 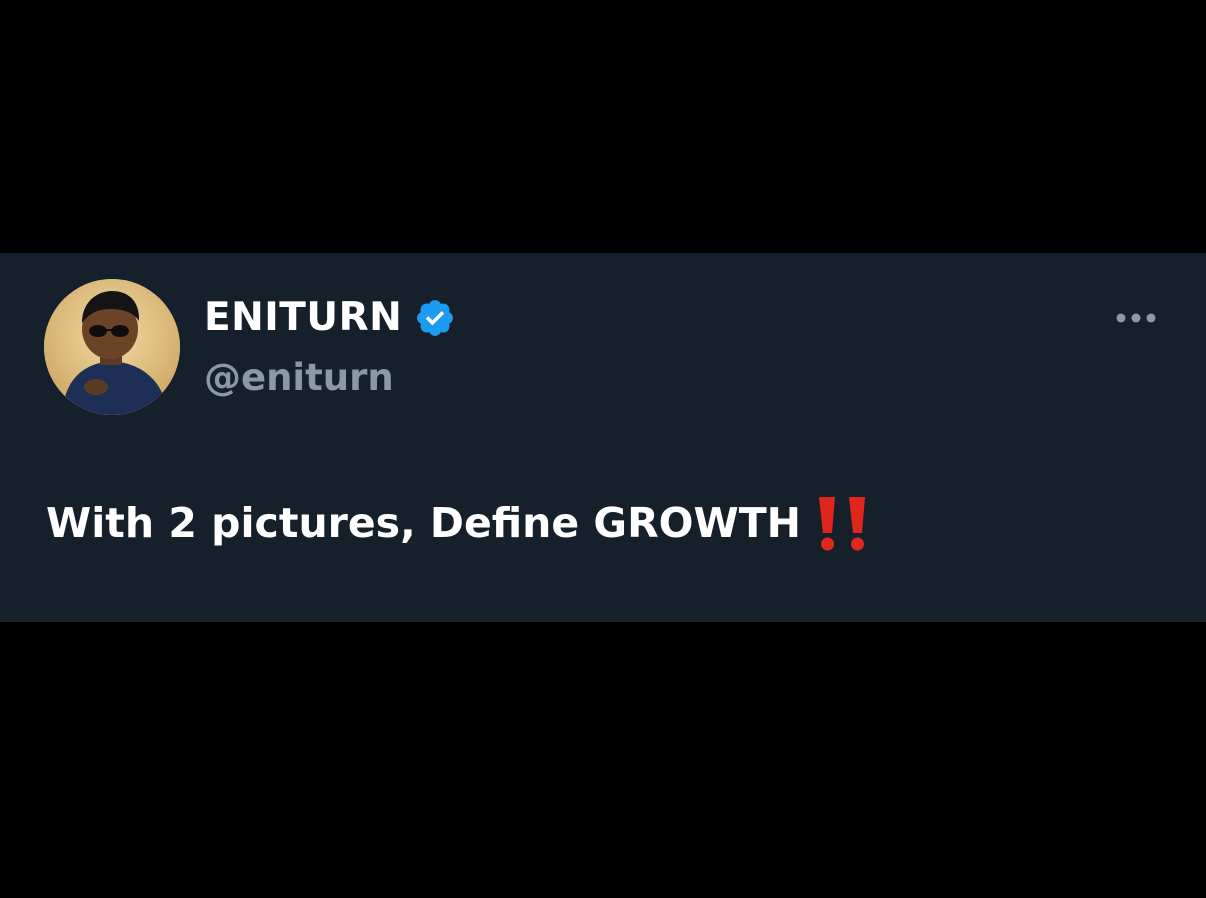 What do you see at coordinates (844, 523) in the screenshot?
I see `double-exclamation-icon` at bounding box center [844, 523].